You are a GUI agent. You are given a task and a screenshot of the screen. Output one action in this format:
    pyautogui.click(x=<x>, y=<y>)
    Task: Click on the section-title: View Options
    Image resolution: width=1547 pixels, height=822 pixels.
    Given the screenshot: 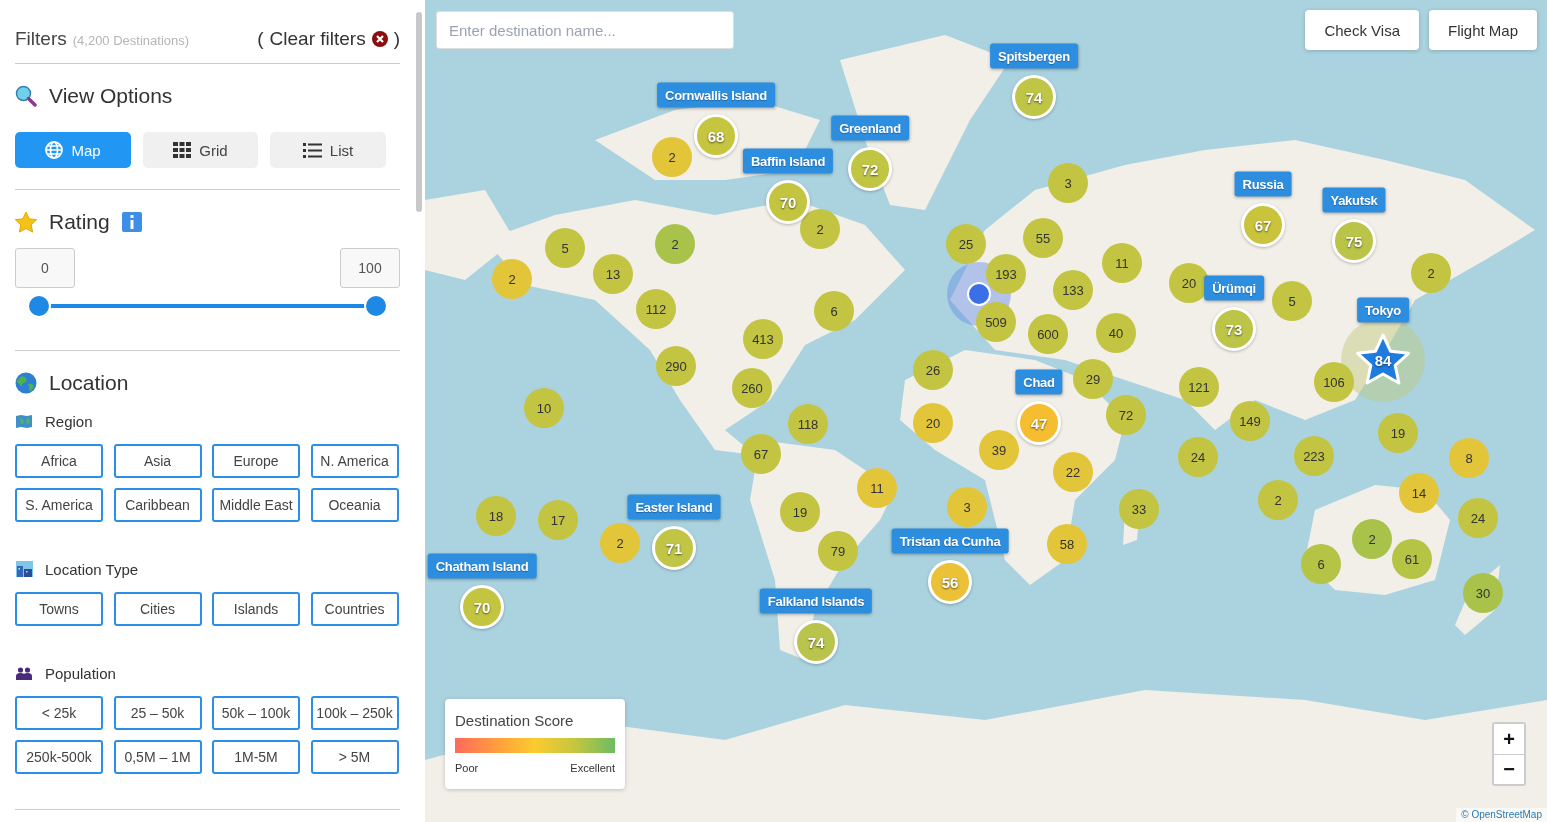 What is the action you would take?
    pyautogui.click(x=111, y=96)
    